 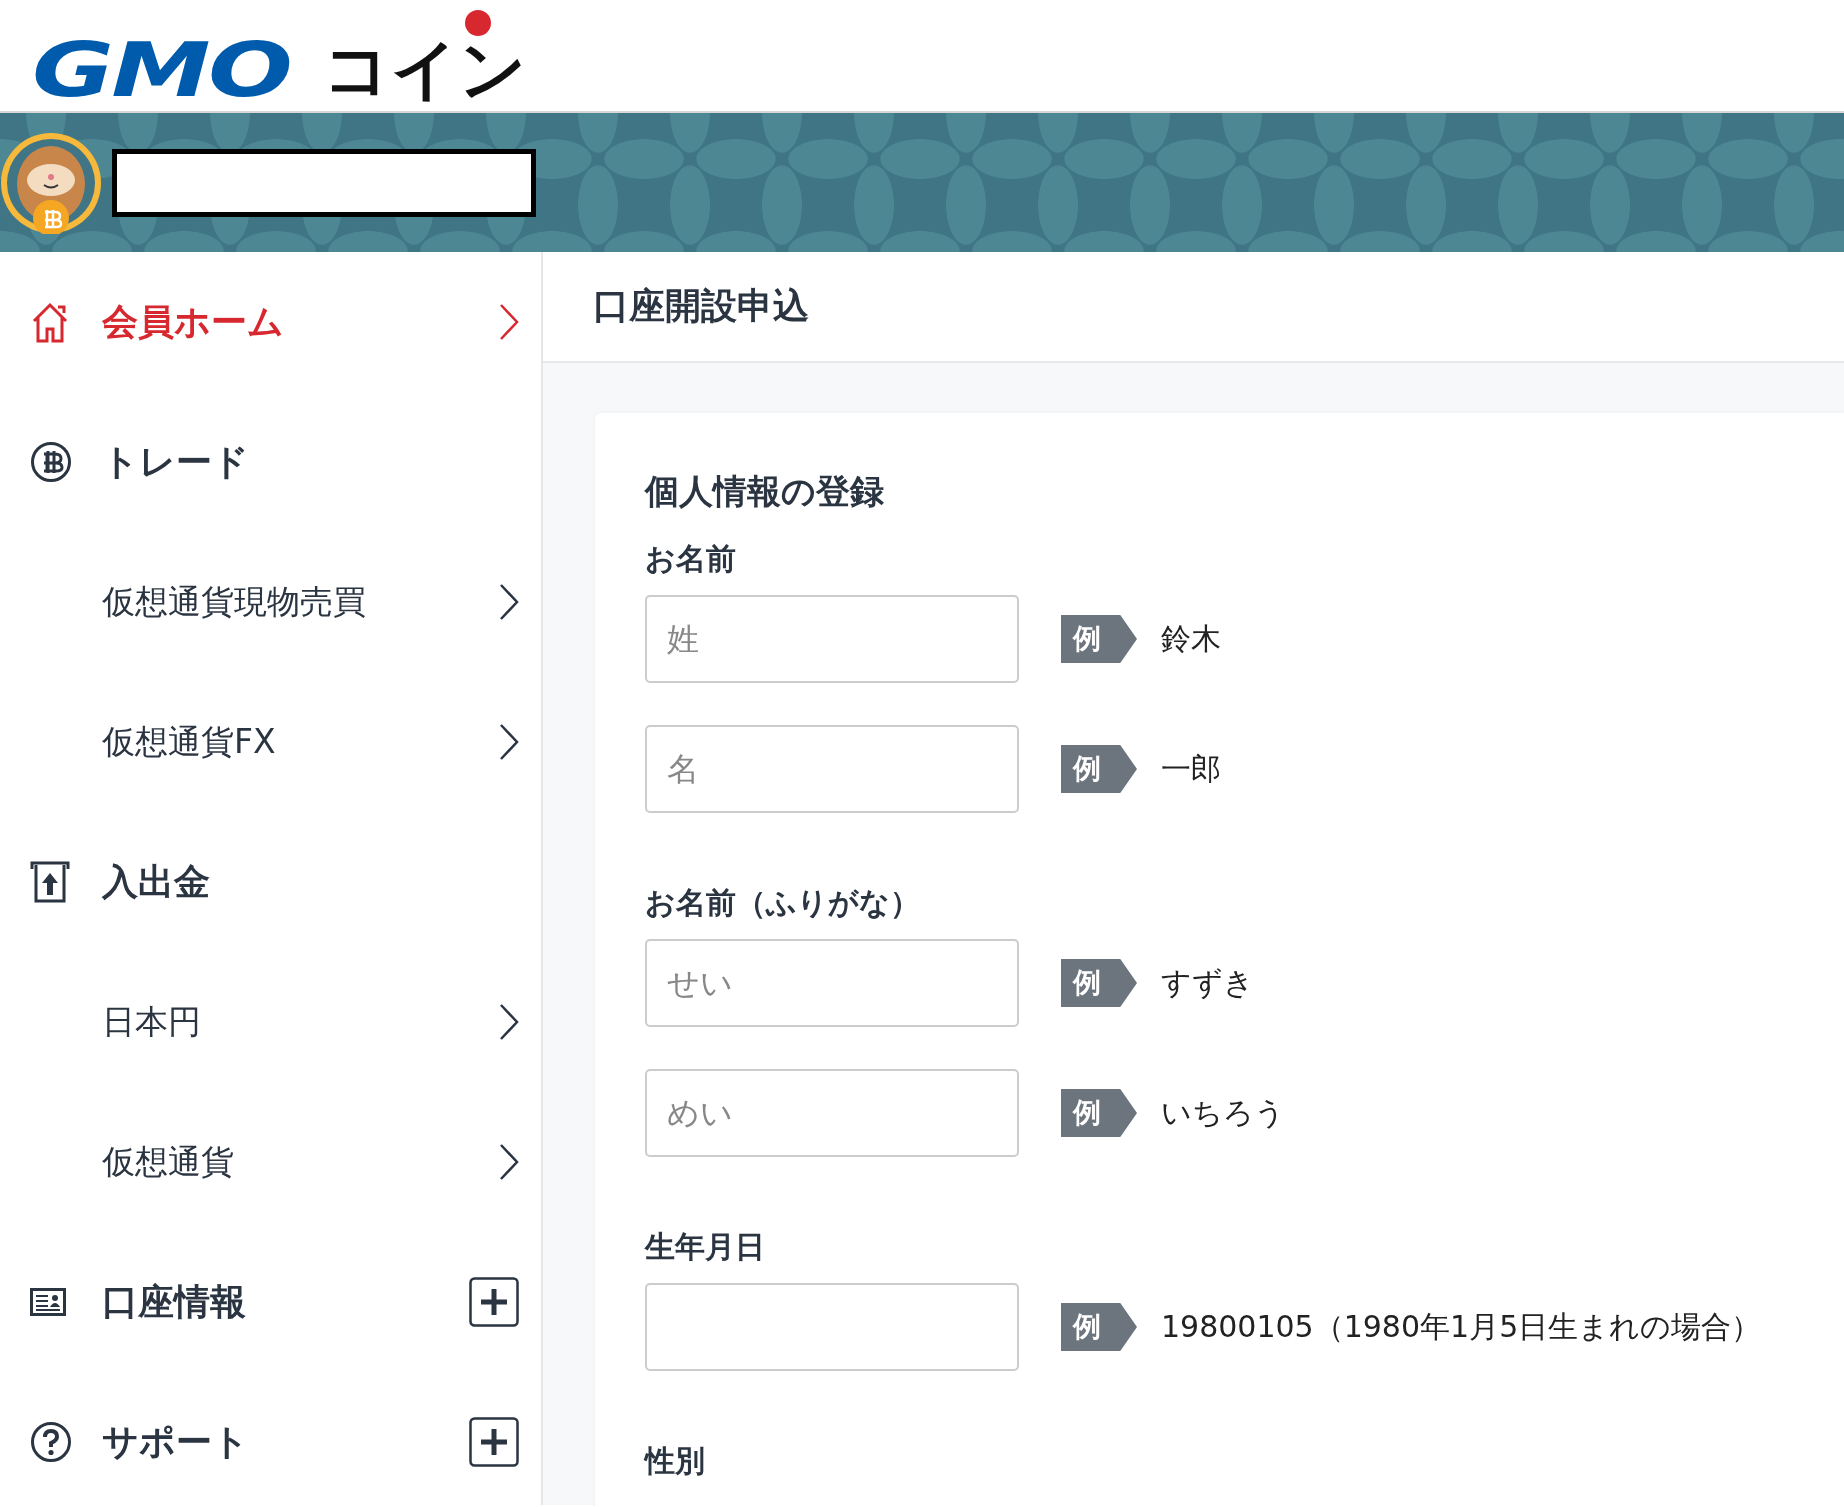 What do you see at coordinates (50, 882) in the screenshot?
I see `upload-box-icon` at bounding box center [50, 882].